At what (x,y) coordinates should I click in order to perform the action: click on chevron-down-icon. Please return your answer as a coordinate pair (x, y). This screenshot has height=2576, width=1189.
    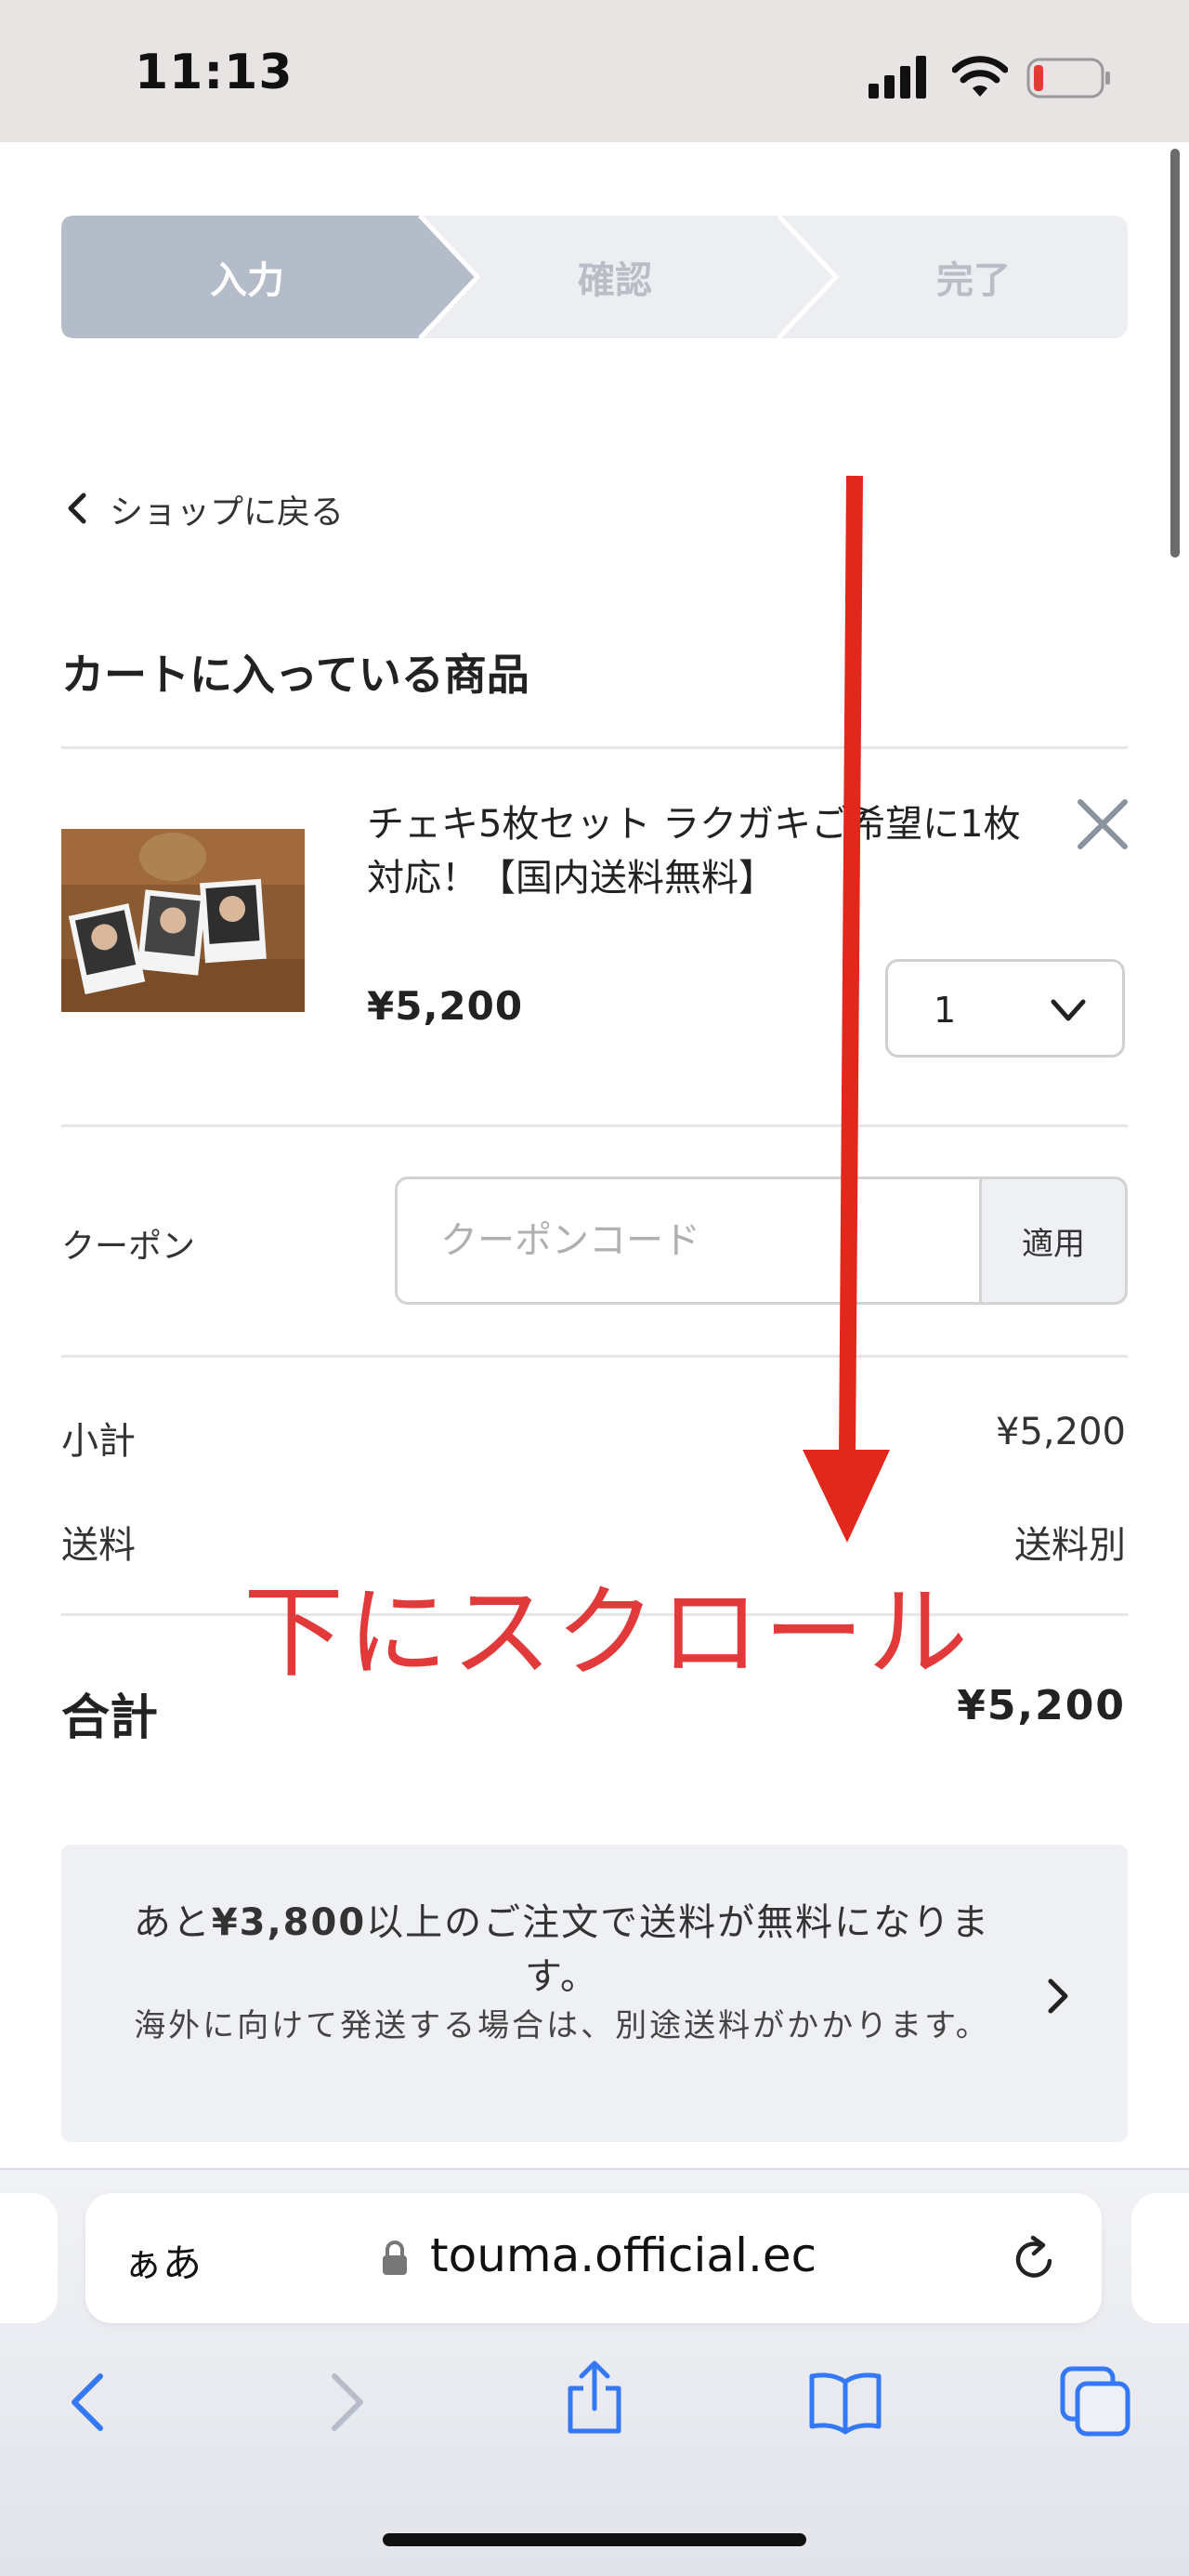
    Looking at the image, I should click on (1068, 1010).